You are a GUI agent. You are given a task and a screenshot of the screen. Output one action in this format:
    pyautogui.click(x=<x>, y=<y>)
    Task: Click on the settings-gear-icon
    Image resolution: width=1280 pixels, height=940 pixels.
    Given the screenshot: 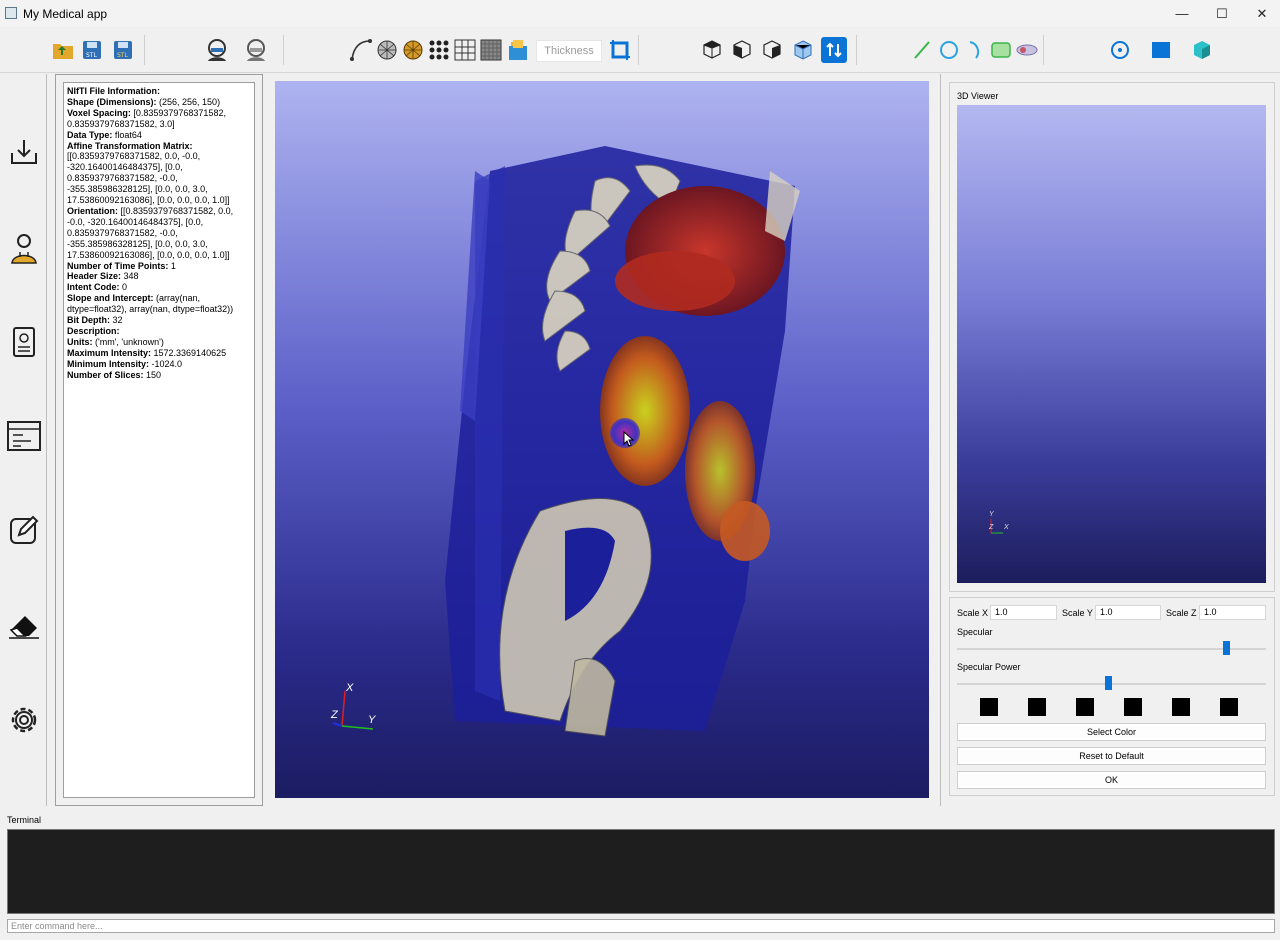 What is the action you would take?
    pyautogui.click(x=24, y=720)
    